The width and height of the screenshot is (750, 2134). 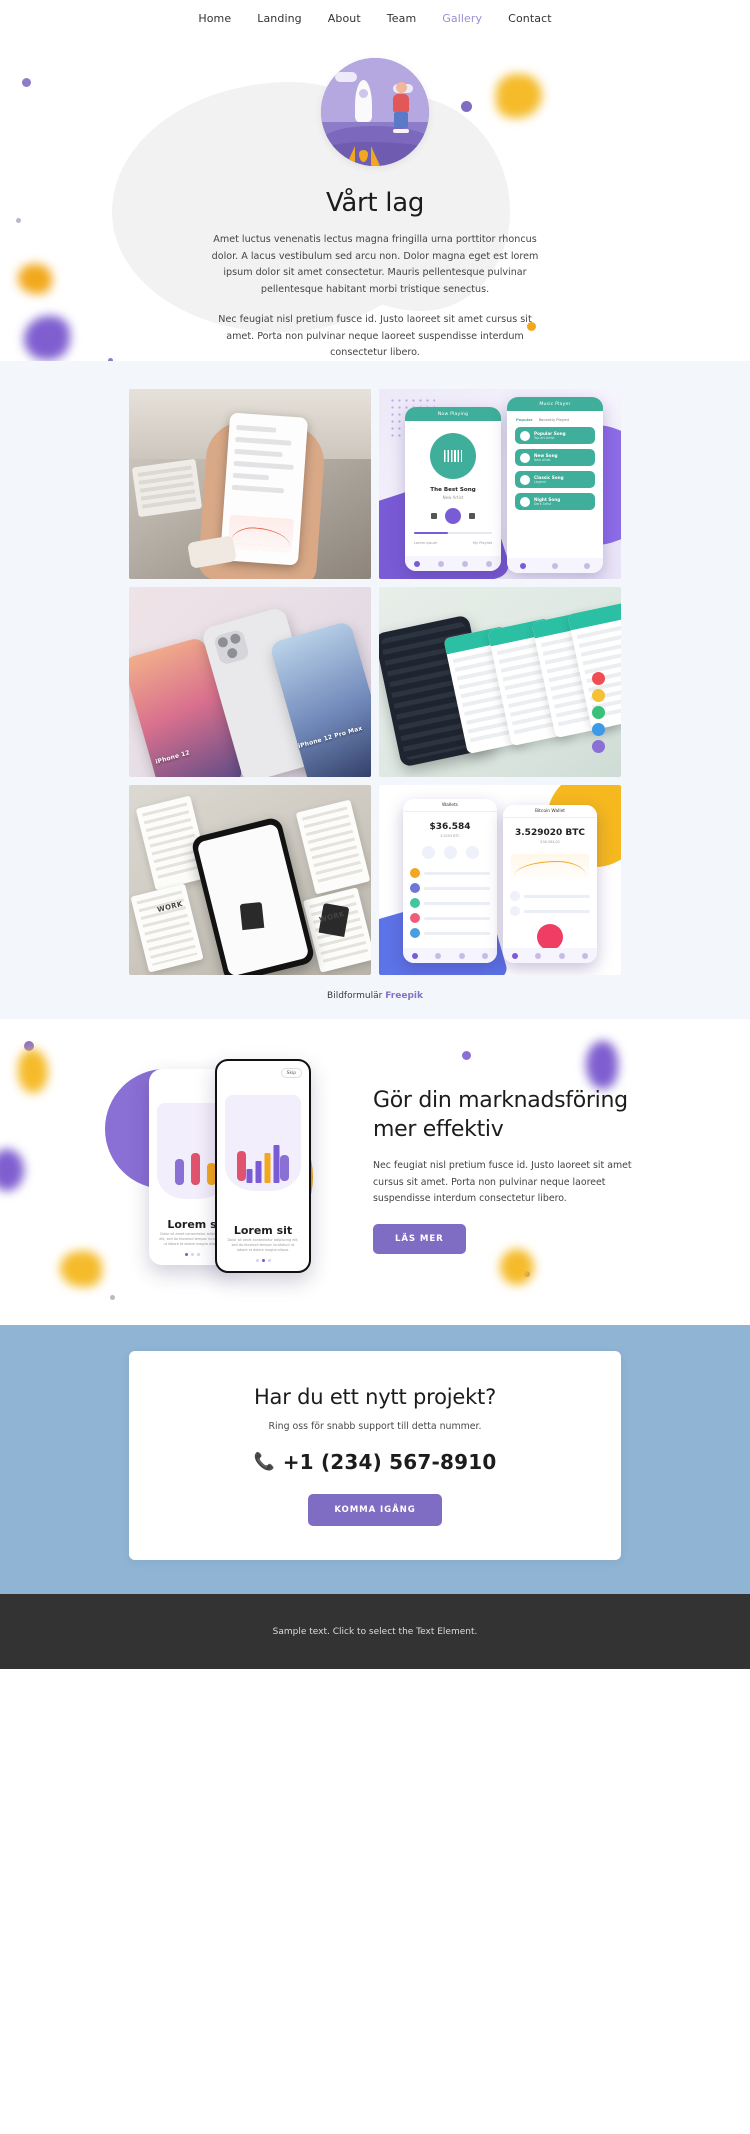 I want to click on track-text: New Song New Artist, so click(x=546, y=457).